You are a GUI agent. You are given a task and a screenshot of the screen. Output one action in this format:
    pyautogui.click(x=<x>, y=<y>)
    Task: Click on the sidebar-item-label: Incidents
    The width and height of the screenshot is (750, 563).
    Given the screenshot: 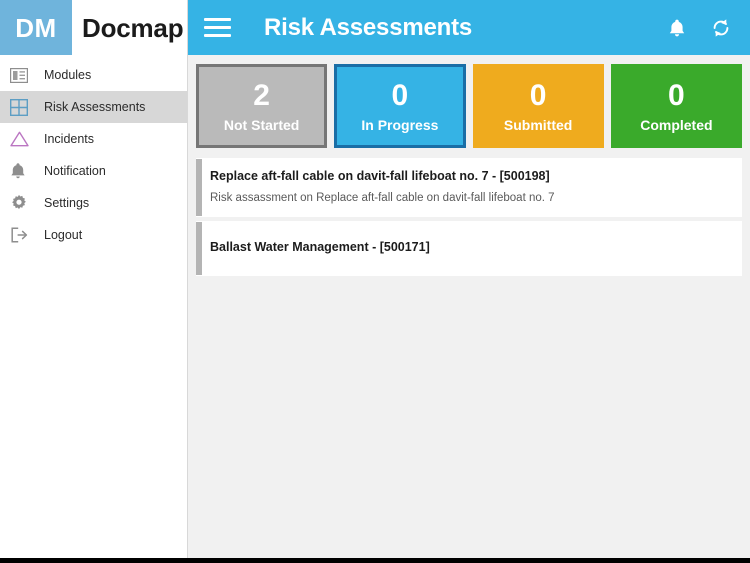 What is the action you would take?
    pyautogui.click(x=69, y=138)
    